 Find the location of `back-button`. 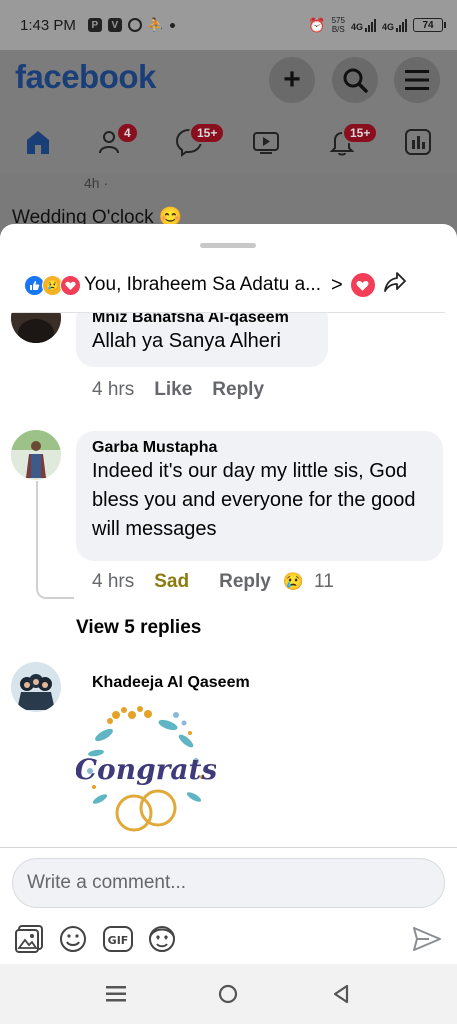

back-button is located at coordinates (341, 994).